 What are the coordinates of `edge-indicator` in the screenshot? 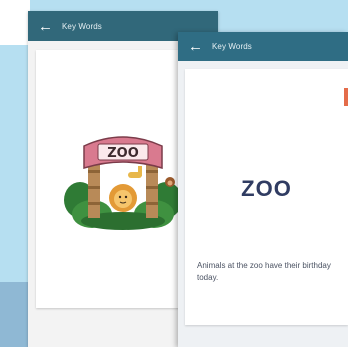 It's located at (346, 97).